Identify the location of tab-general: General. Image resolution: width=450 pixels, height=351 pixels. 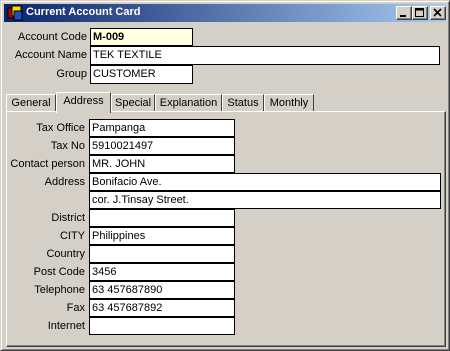
(31, 103).